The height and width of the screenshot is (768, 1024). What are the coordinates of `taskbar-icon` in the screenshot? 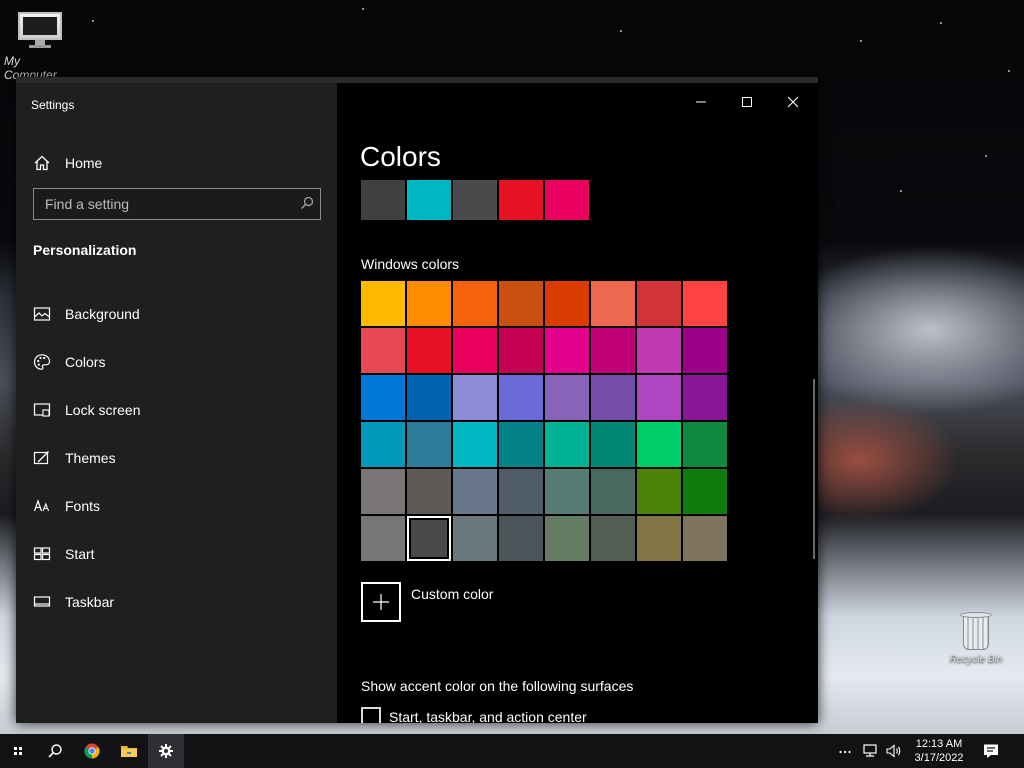 It's located at (42, 601).